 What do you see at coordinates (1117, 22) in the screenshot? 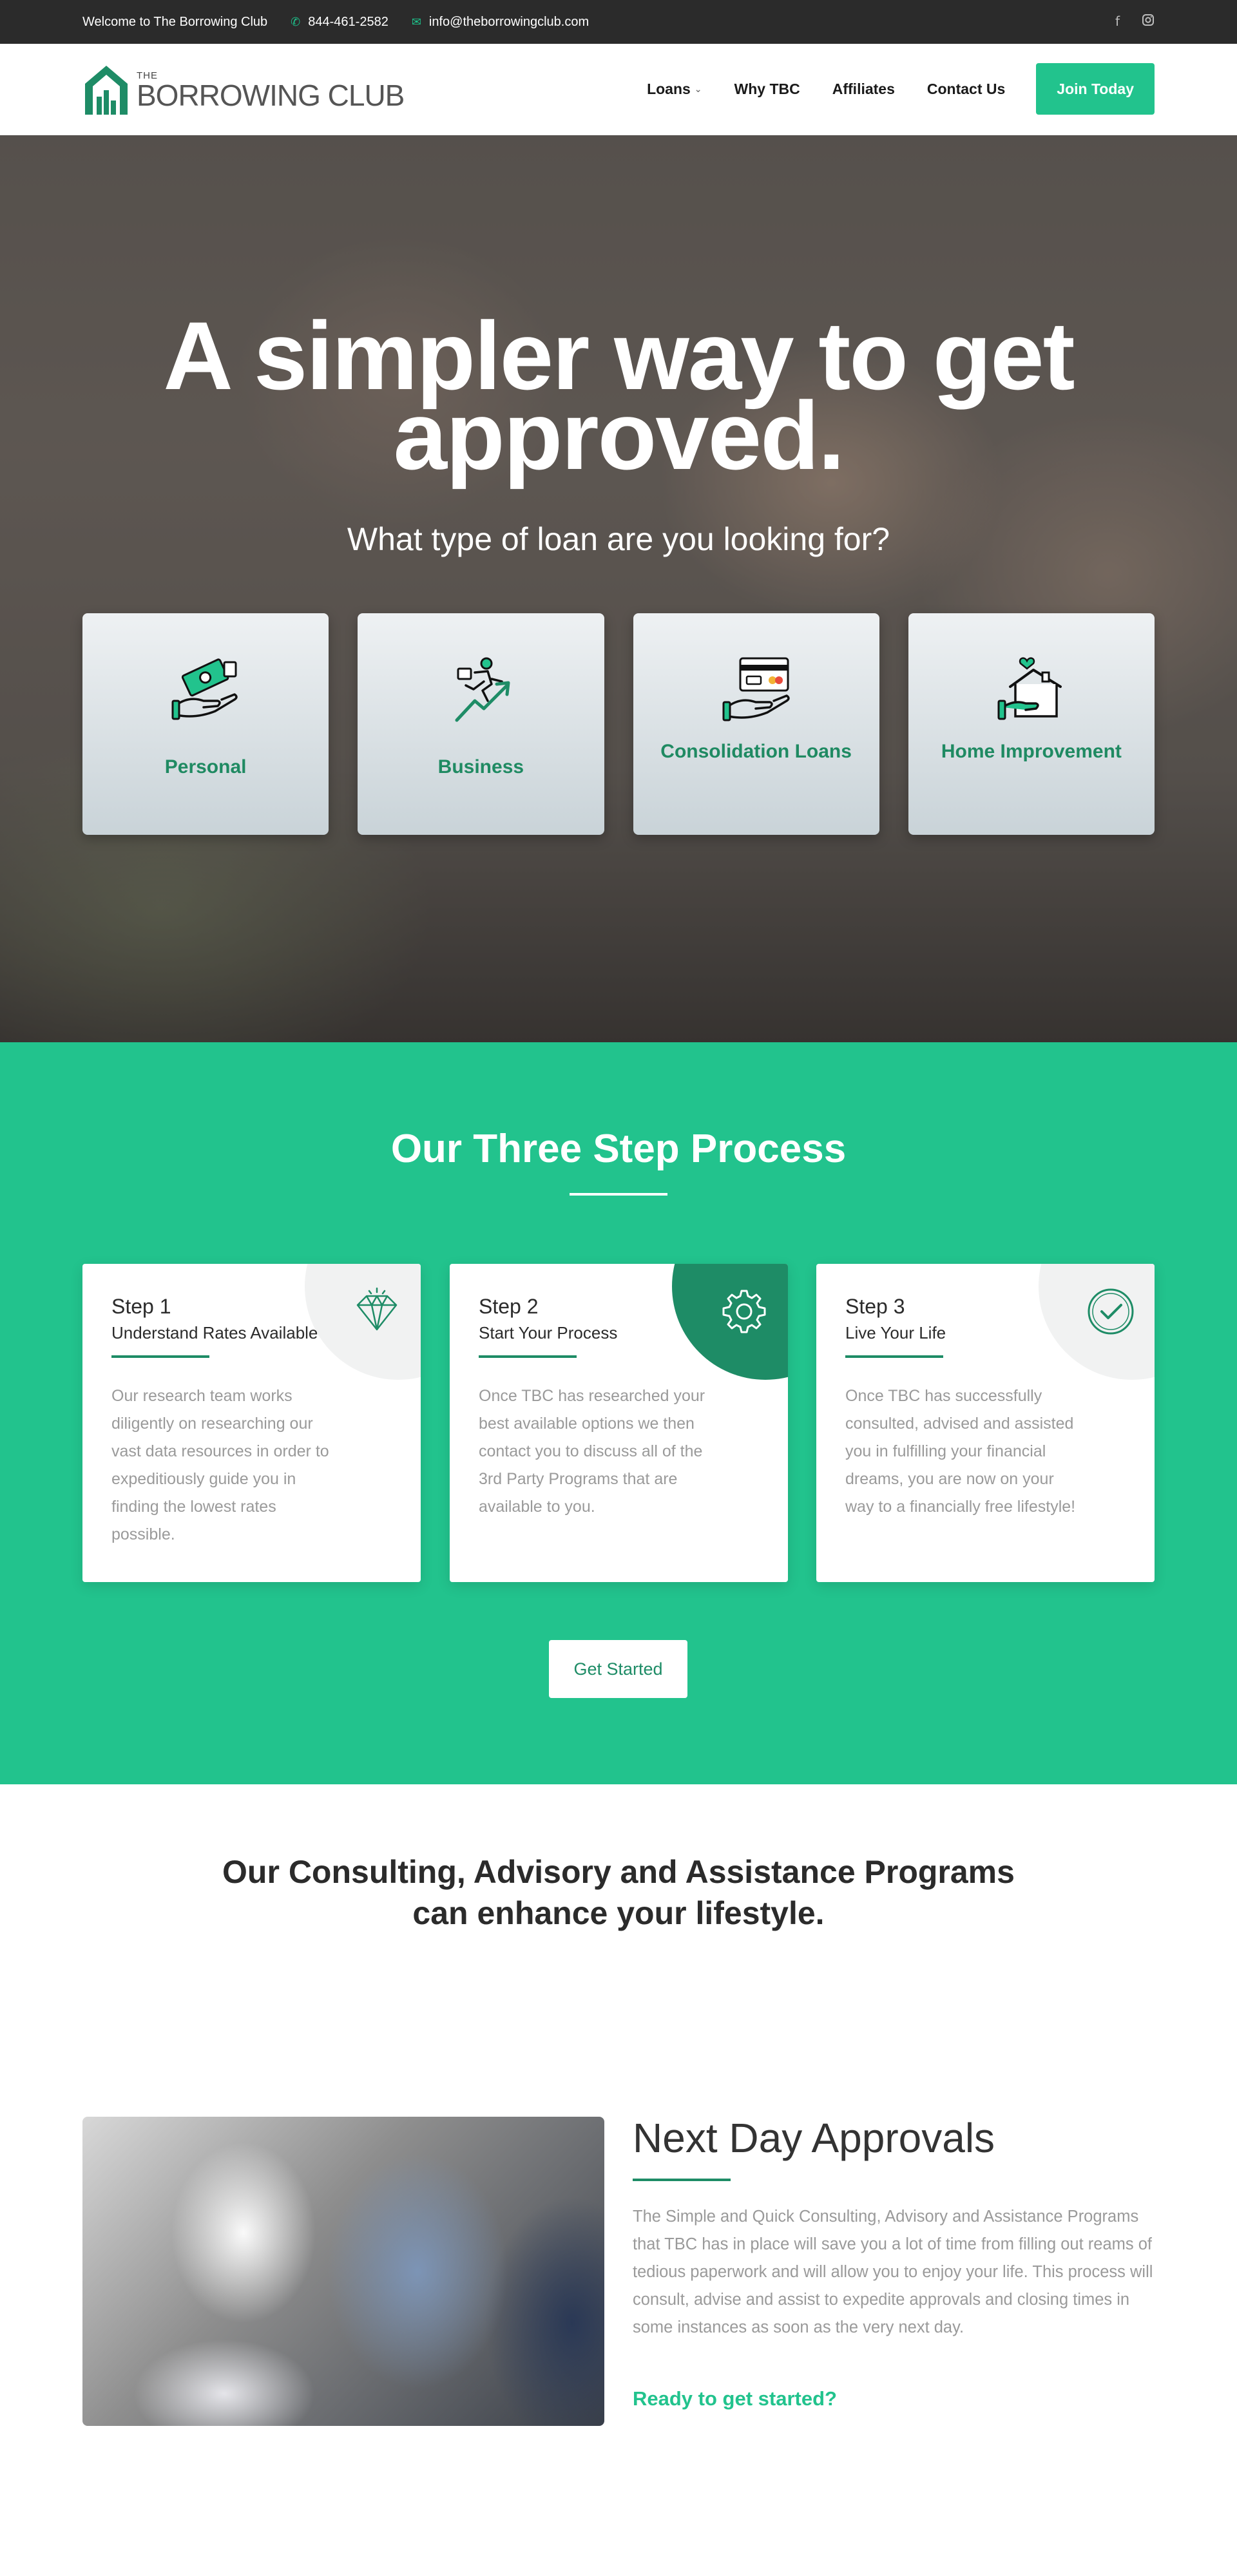
I see `facebook-icon: f` at bounding box center [1117, 22].